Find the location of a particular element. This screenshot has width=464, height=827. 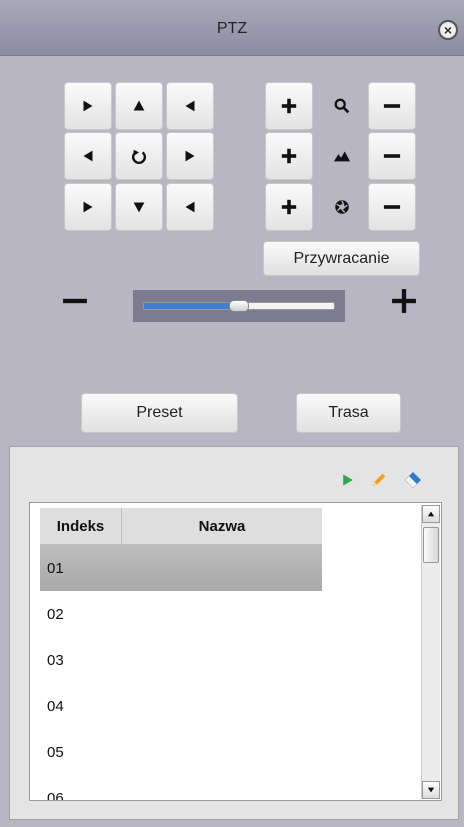

arrow-left-icon is located at coordinates (88, 156).